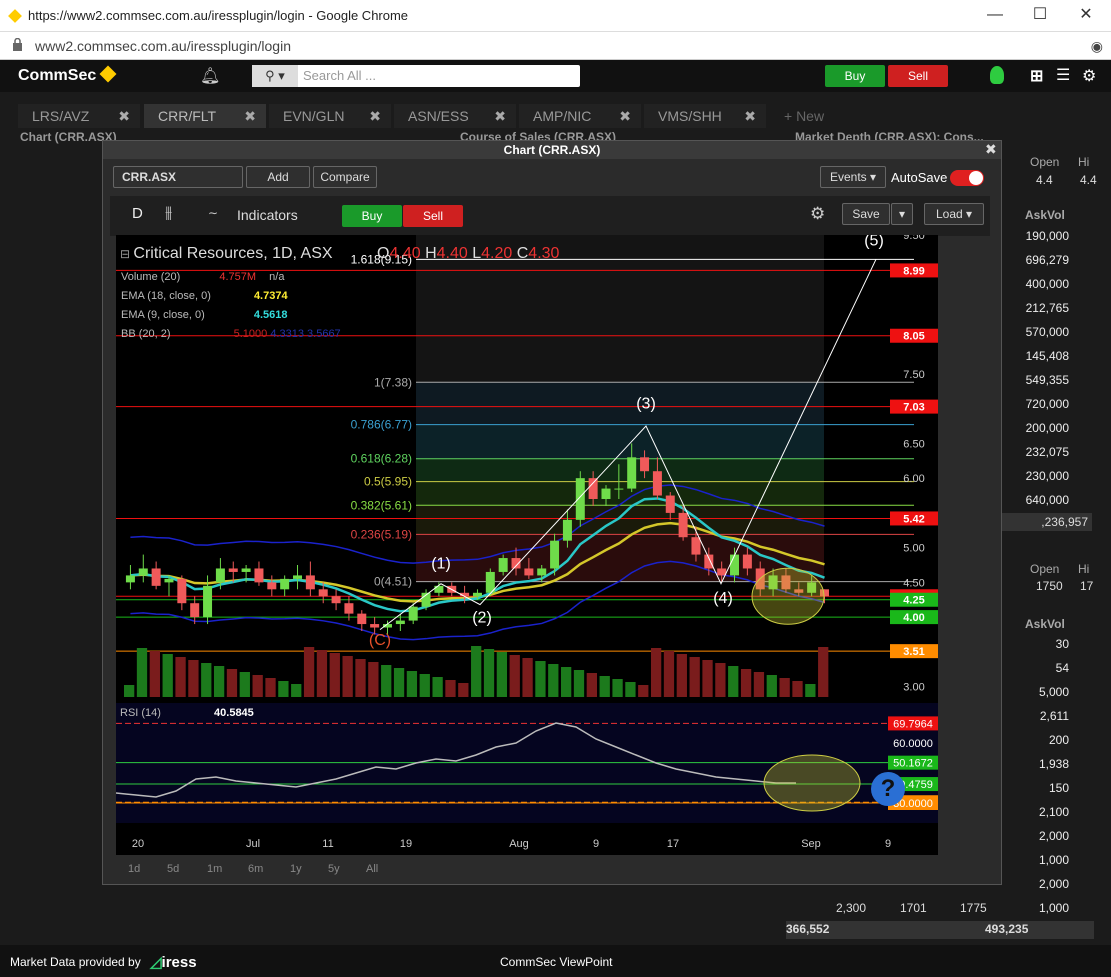 The height and width of the screenshot is (977, 1111). What do you see at coordinates (452, 253) in the screenshot?
I see `ohlc-high: 4.40` at bounding box center [452, 253].